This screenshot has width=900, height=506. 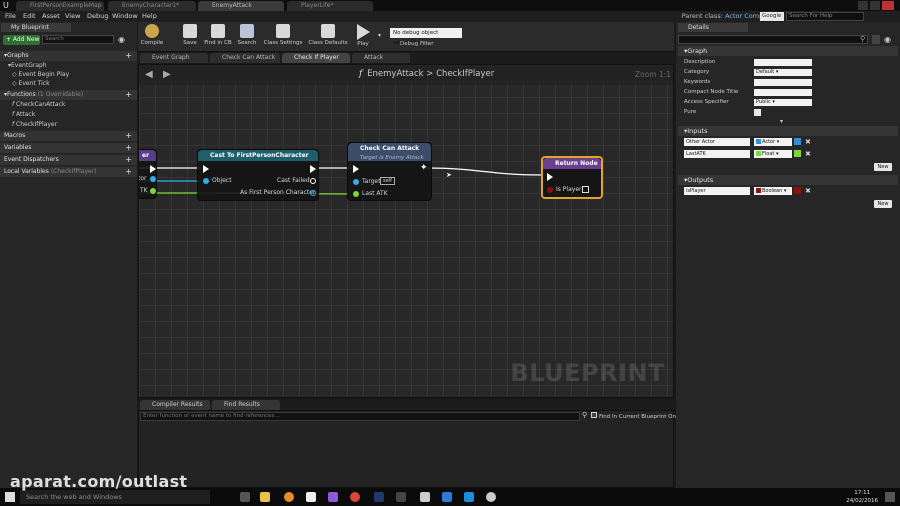 What do you see at coordinates (883, 204) in the screenshot?
I see `new-output-button: New` at bounding box center [883, 204].